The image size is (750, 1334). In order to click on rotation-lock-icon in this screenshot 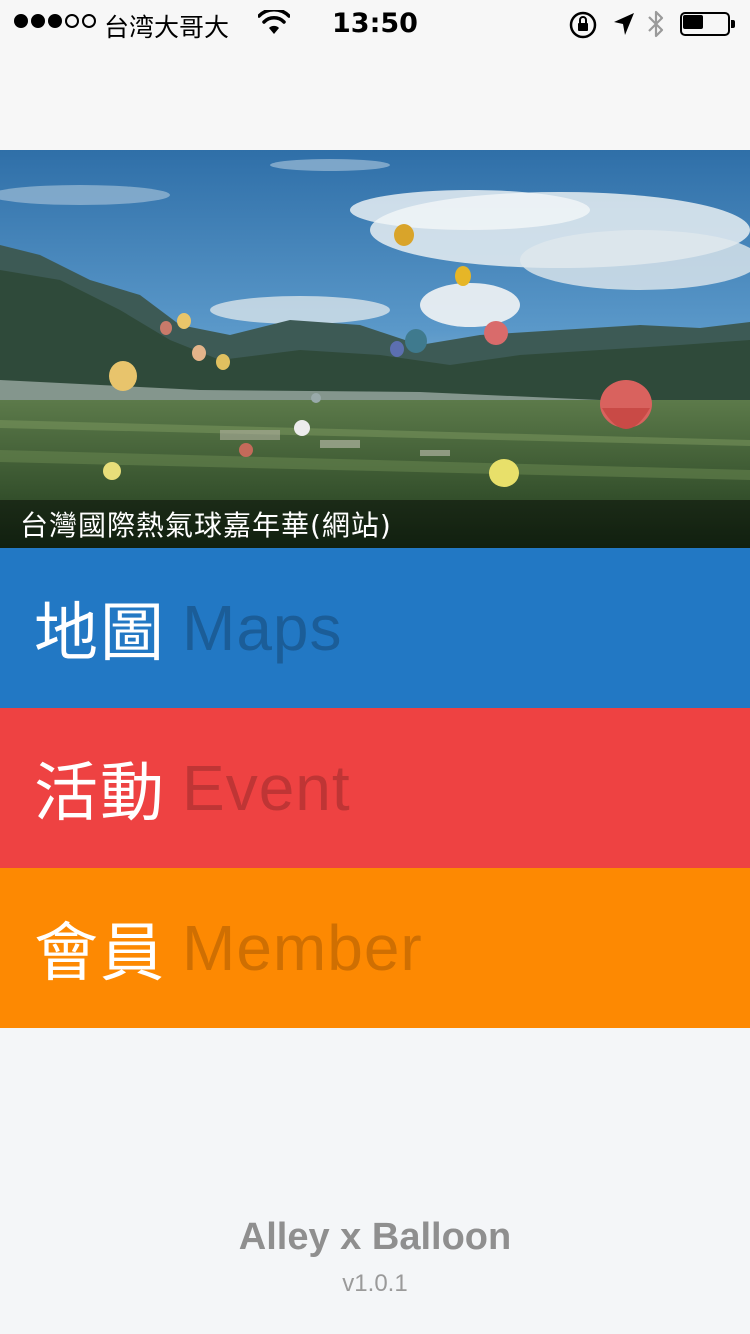, I will do `click(583, 25)`.